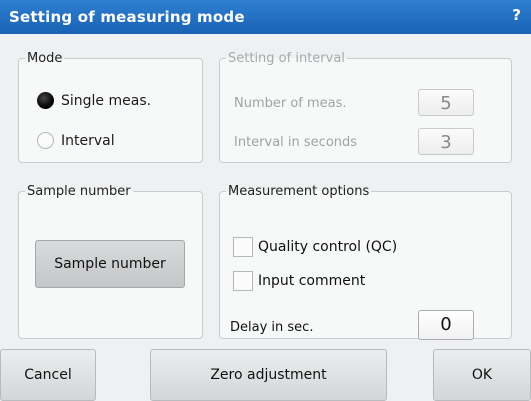 This screenshot has height=401, width=531. I want to click on radio-interval: Interval, so click(76, 140).